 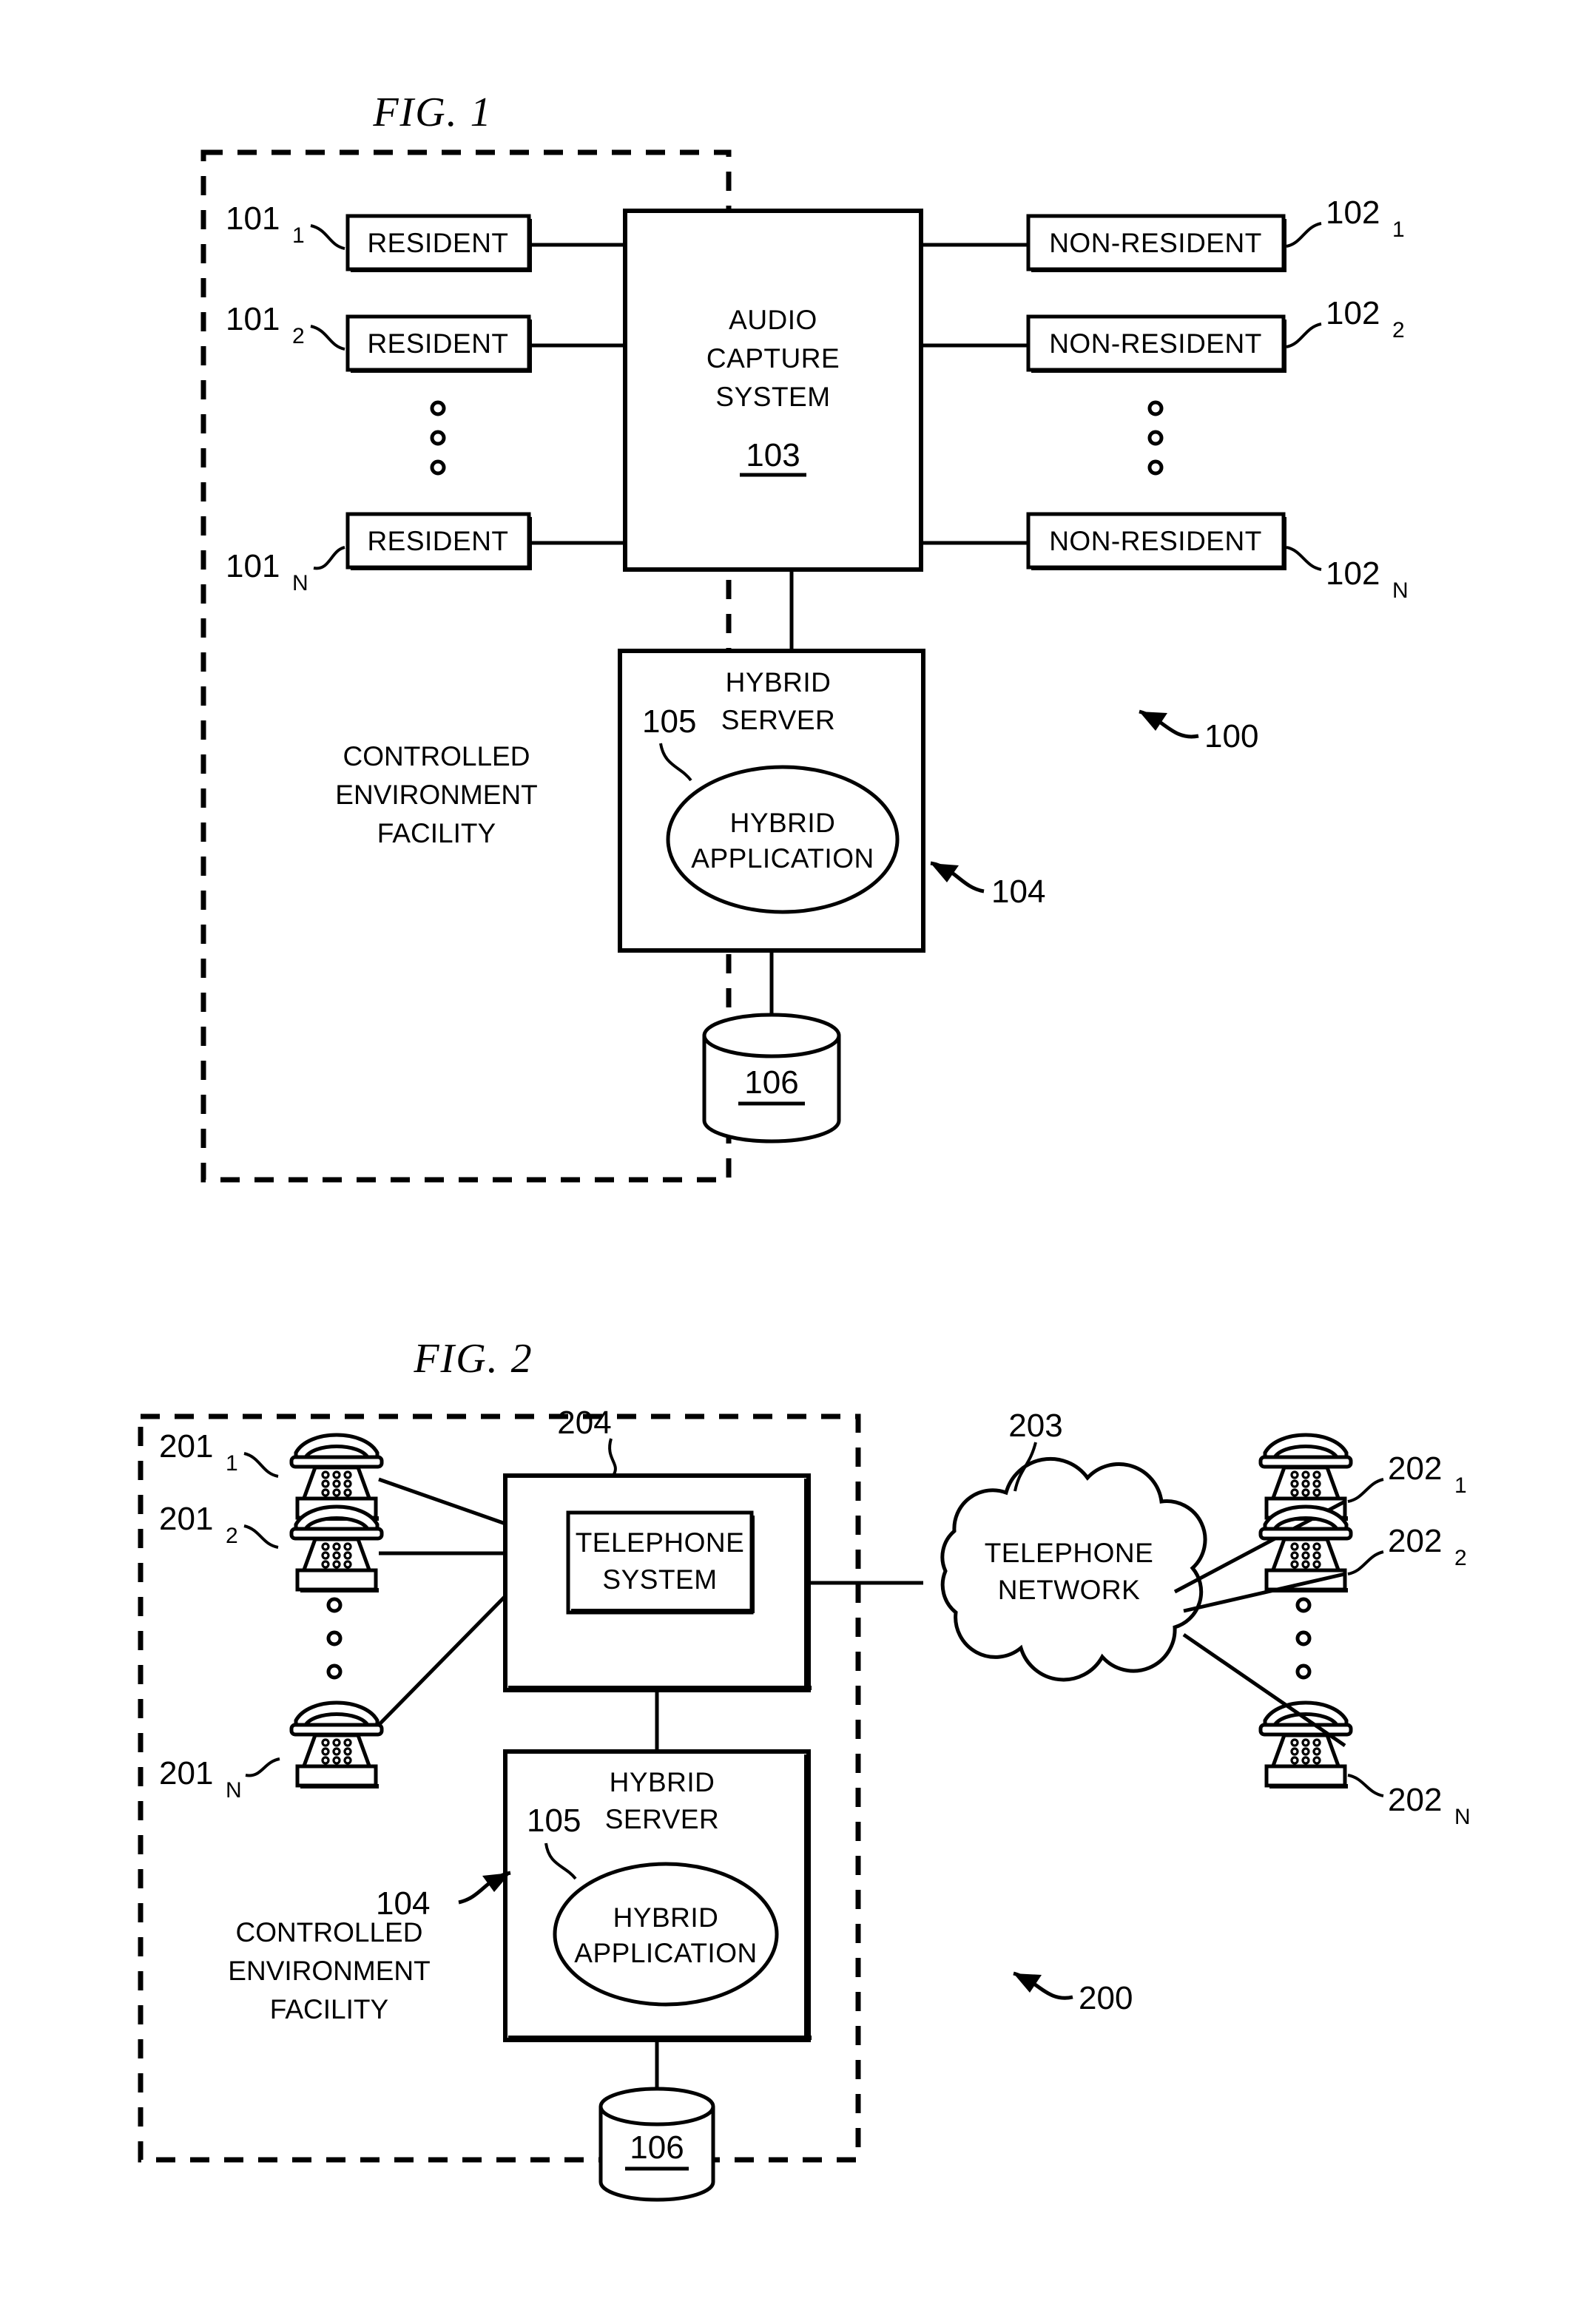 What do you see at coordinates (262, 1767) in the screenshot?
I see `leader-201-n` at bounding box center [262, 1767].